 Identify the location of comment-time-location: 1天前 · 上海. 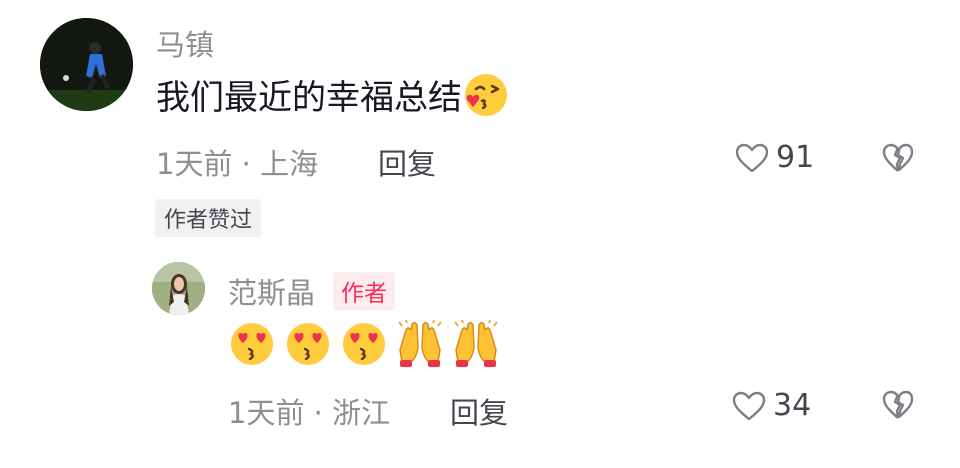
(237, 164).